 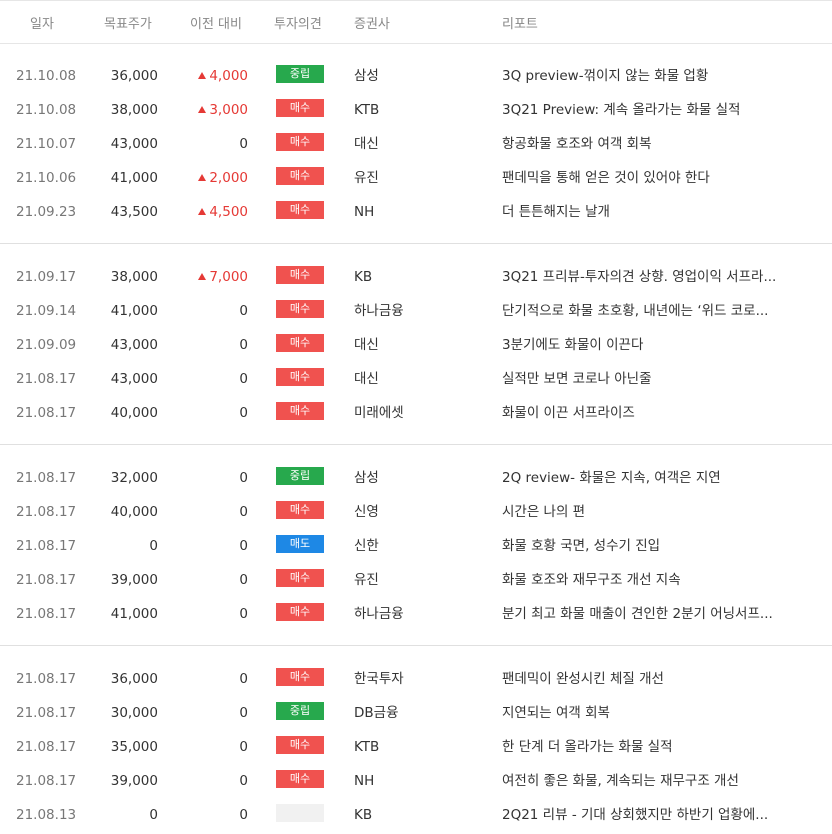 What do you see at coordinates (416, 379) in the screenshot?
I see `table-row: 21.08.17 43,000 0 매수 대신 실적만 보면 코로나 아닌줄` at bounding box center [416, 379].